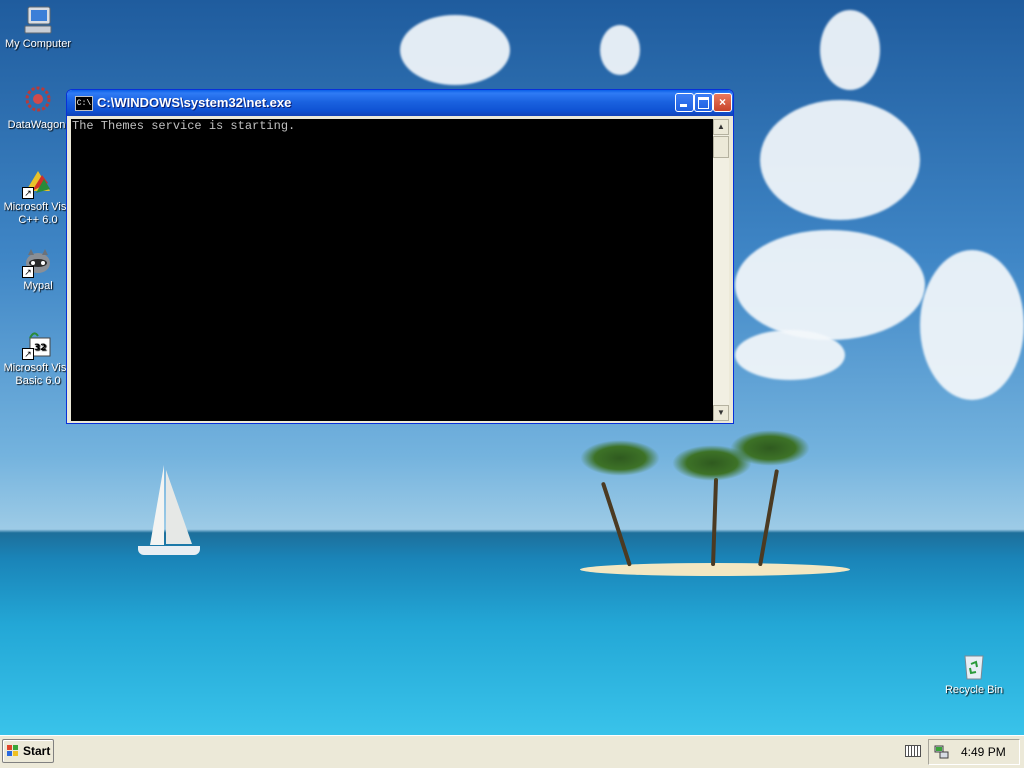 This screenshot has width=1024, height=768. What do you see at coordinates (400, 103) in the screenshot?
I see `window-titlebar: C:\ C:\WINDOWS\system32\net.exe ×` at bounding box center [400, 103].